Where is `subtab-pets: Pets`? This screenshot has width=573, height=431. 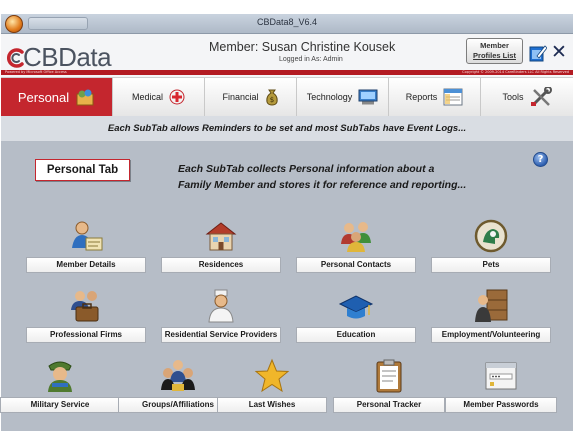
subtab-pets: Pets is located at coordinates (491, 248).